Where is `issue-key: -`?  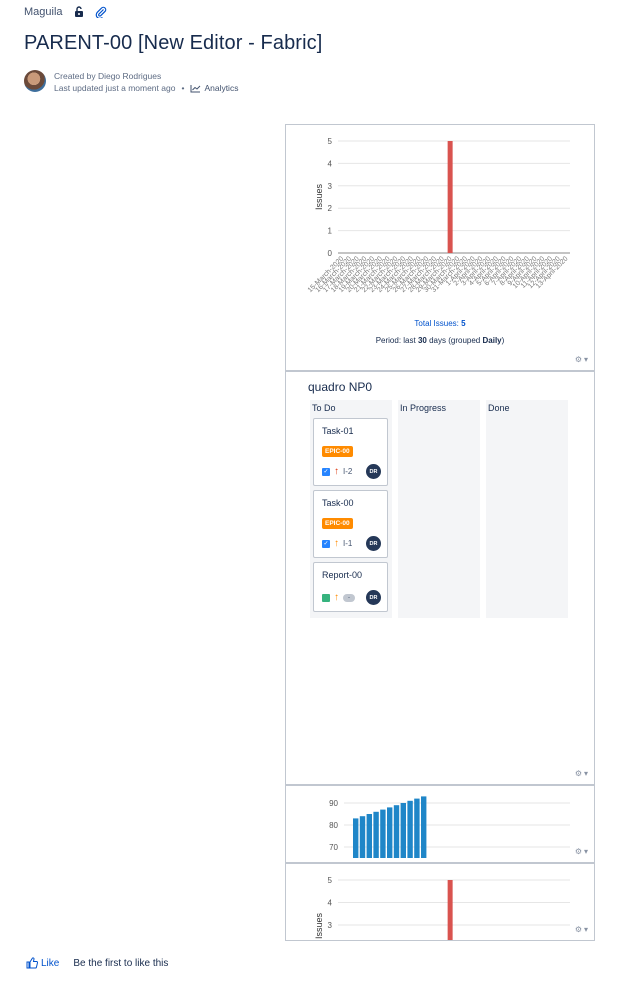 issue-key: - is located at coordinates (349, 597).